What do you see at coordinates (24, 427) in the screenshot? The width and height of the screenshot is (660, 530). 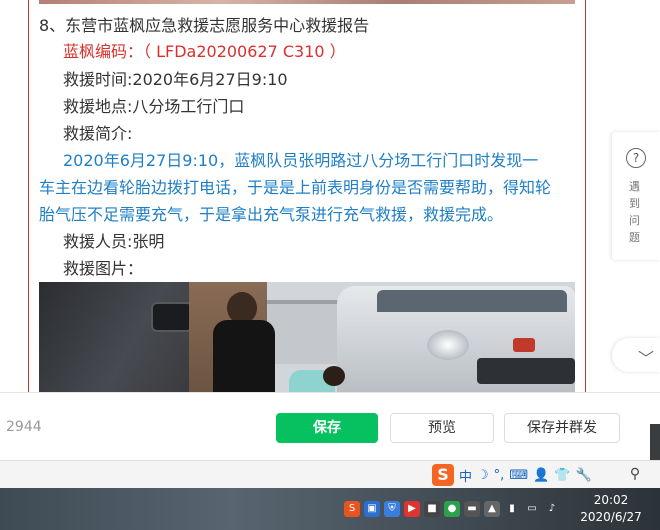 I see `word-count: 2944` at bounding box center [24, 427].